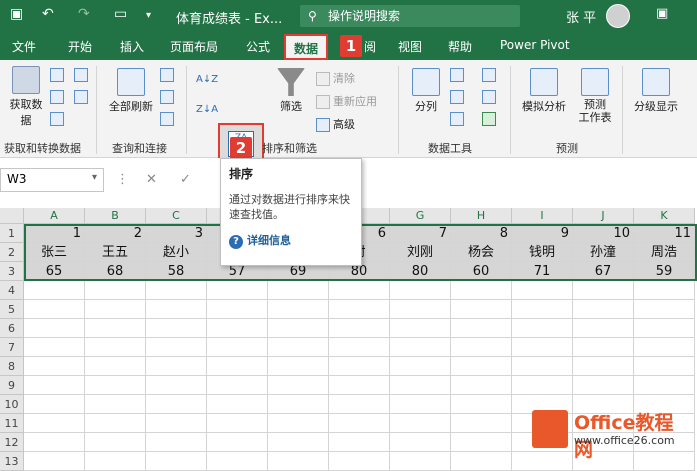 The width and height of the screenshot is (697, 471). What do you see at coordinates (115, 461) in the screenshot?
I see `cell-b13` at bounding box center [115, 461].